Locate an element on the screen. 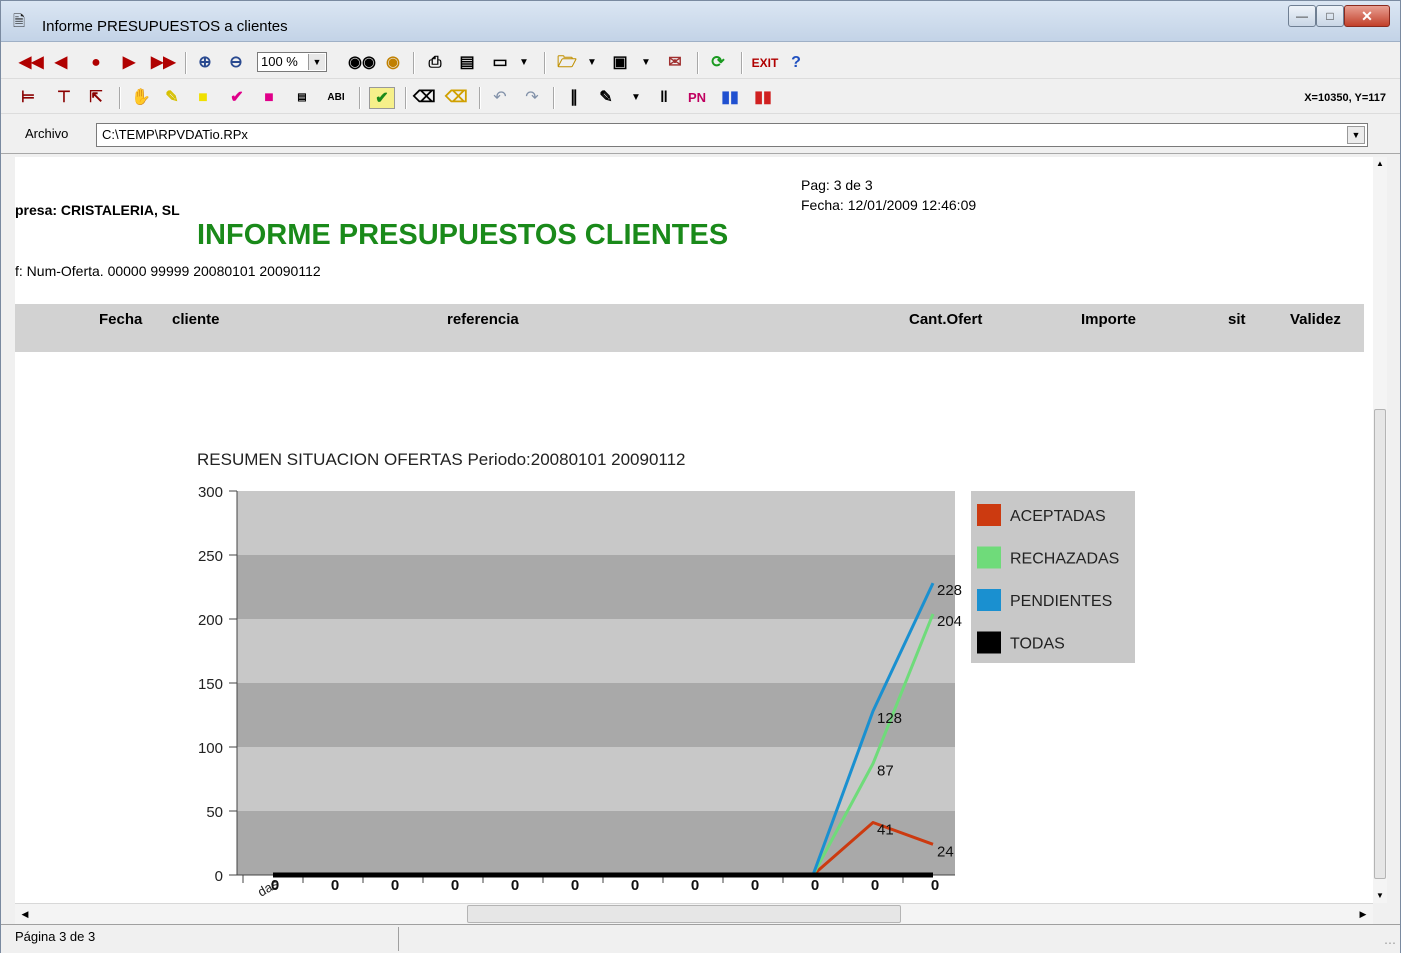 Image resolution: width=1401 pixels, height=953 pixels. resize-grip-icon: ⋯ is located at coordinates (1390, 943).